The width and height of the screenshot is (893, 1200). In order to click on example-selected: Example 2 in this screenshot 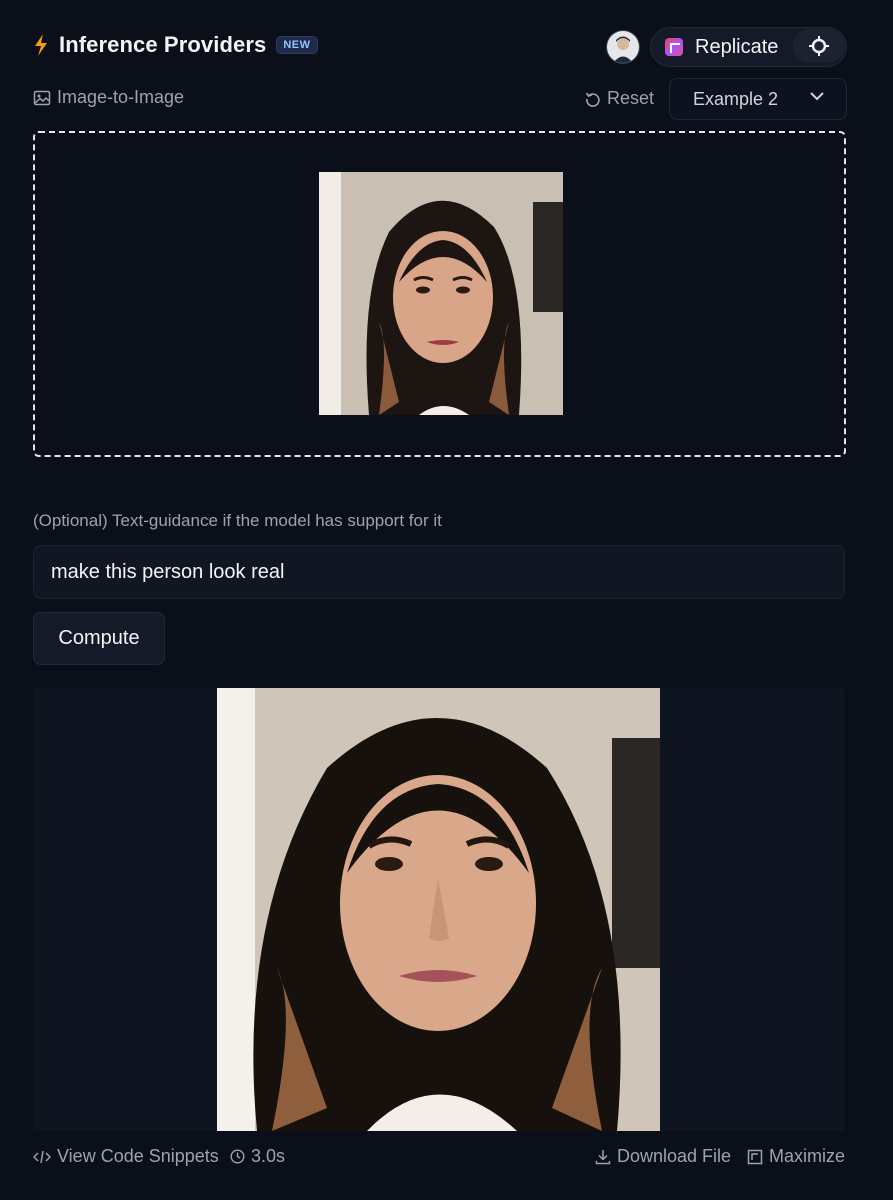, I will do `click(736, 99)`.